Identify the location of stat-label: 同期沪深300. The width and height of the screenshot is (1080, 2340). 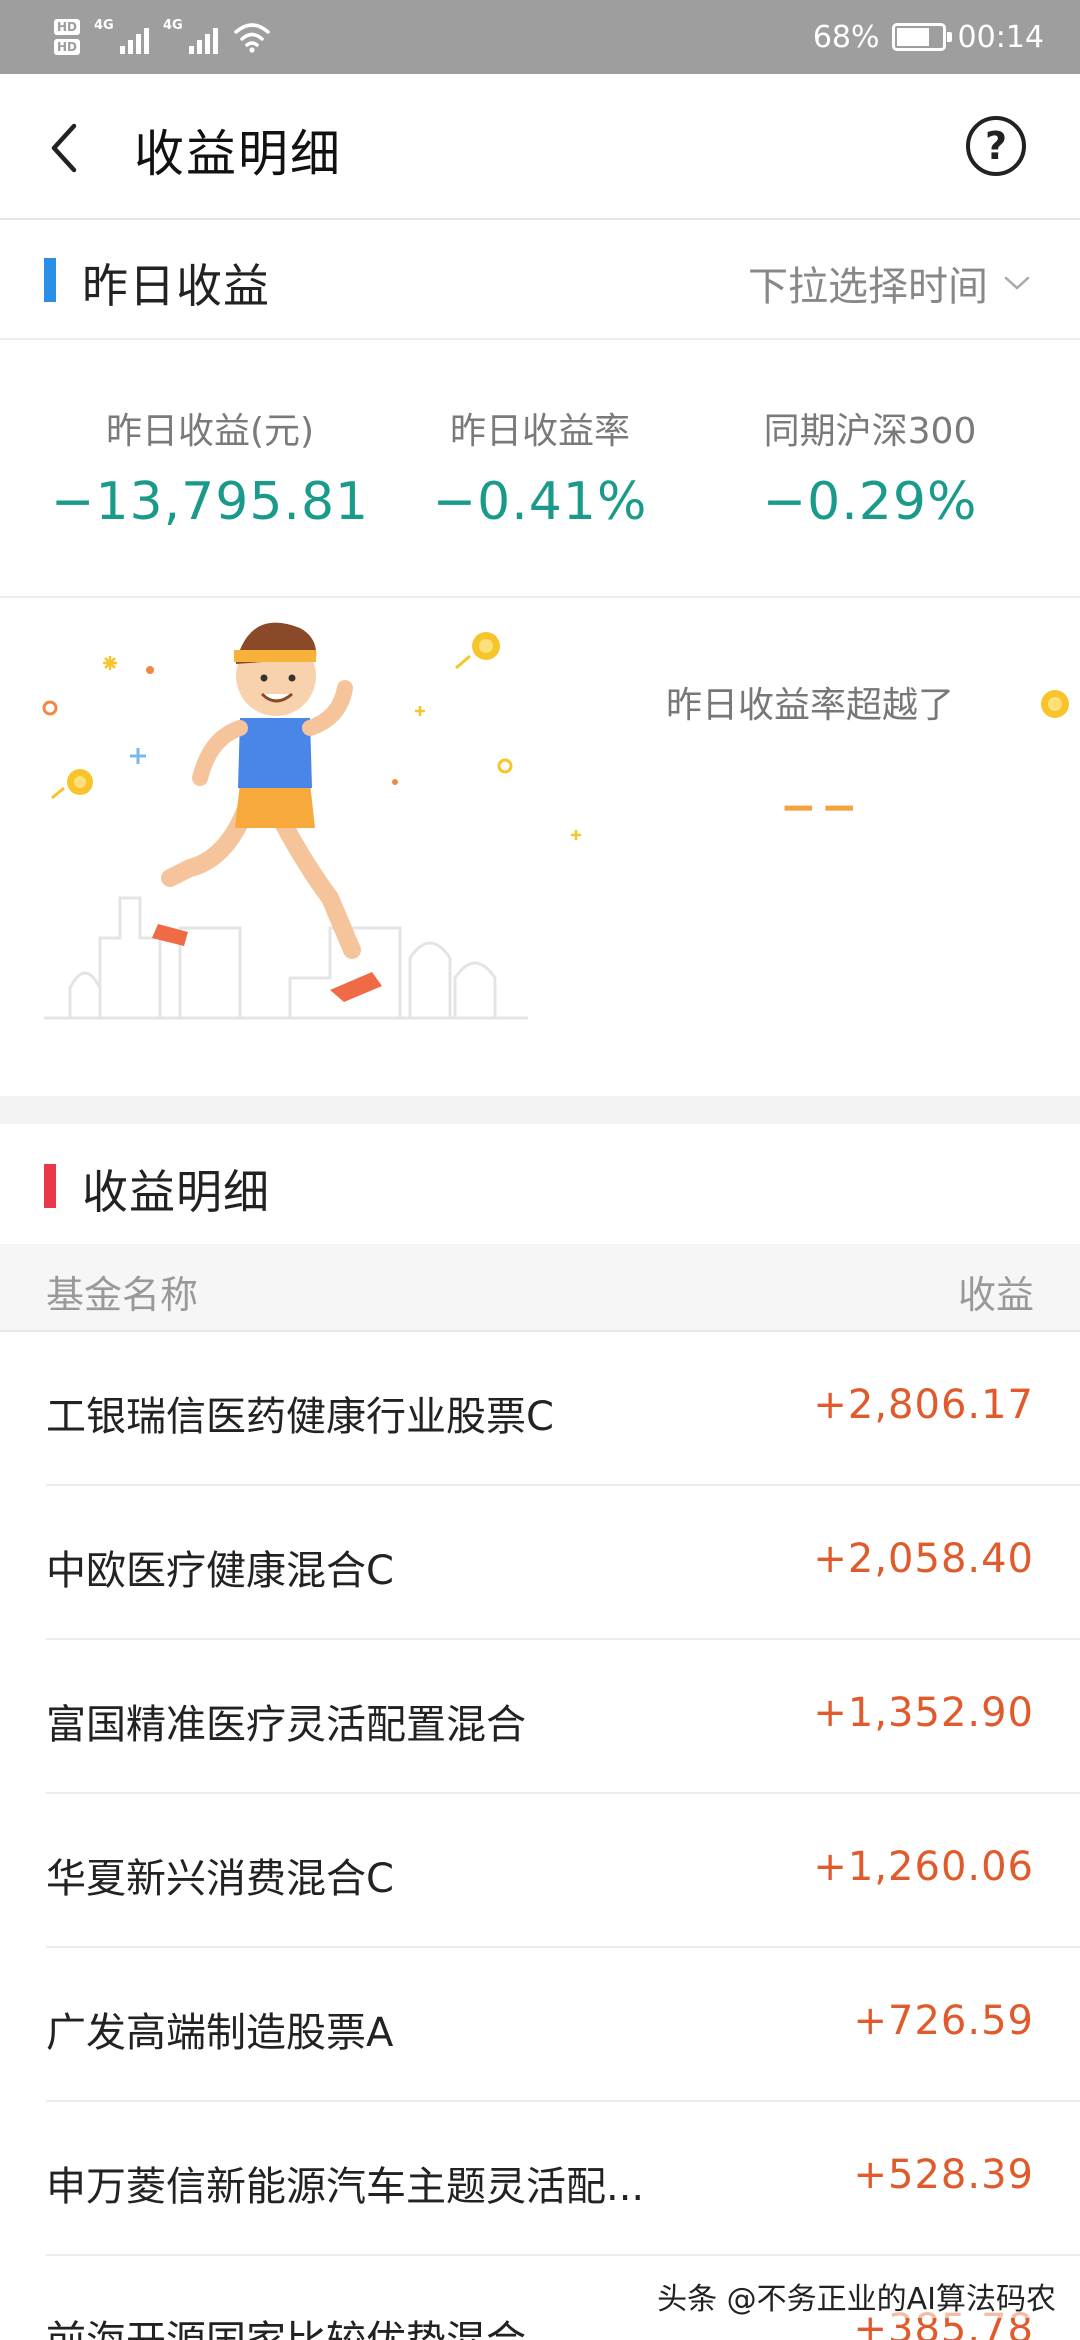
(870, 431).